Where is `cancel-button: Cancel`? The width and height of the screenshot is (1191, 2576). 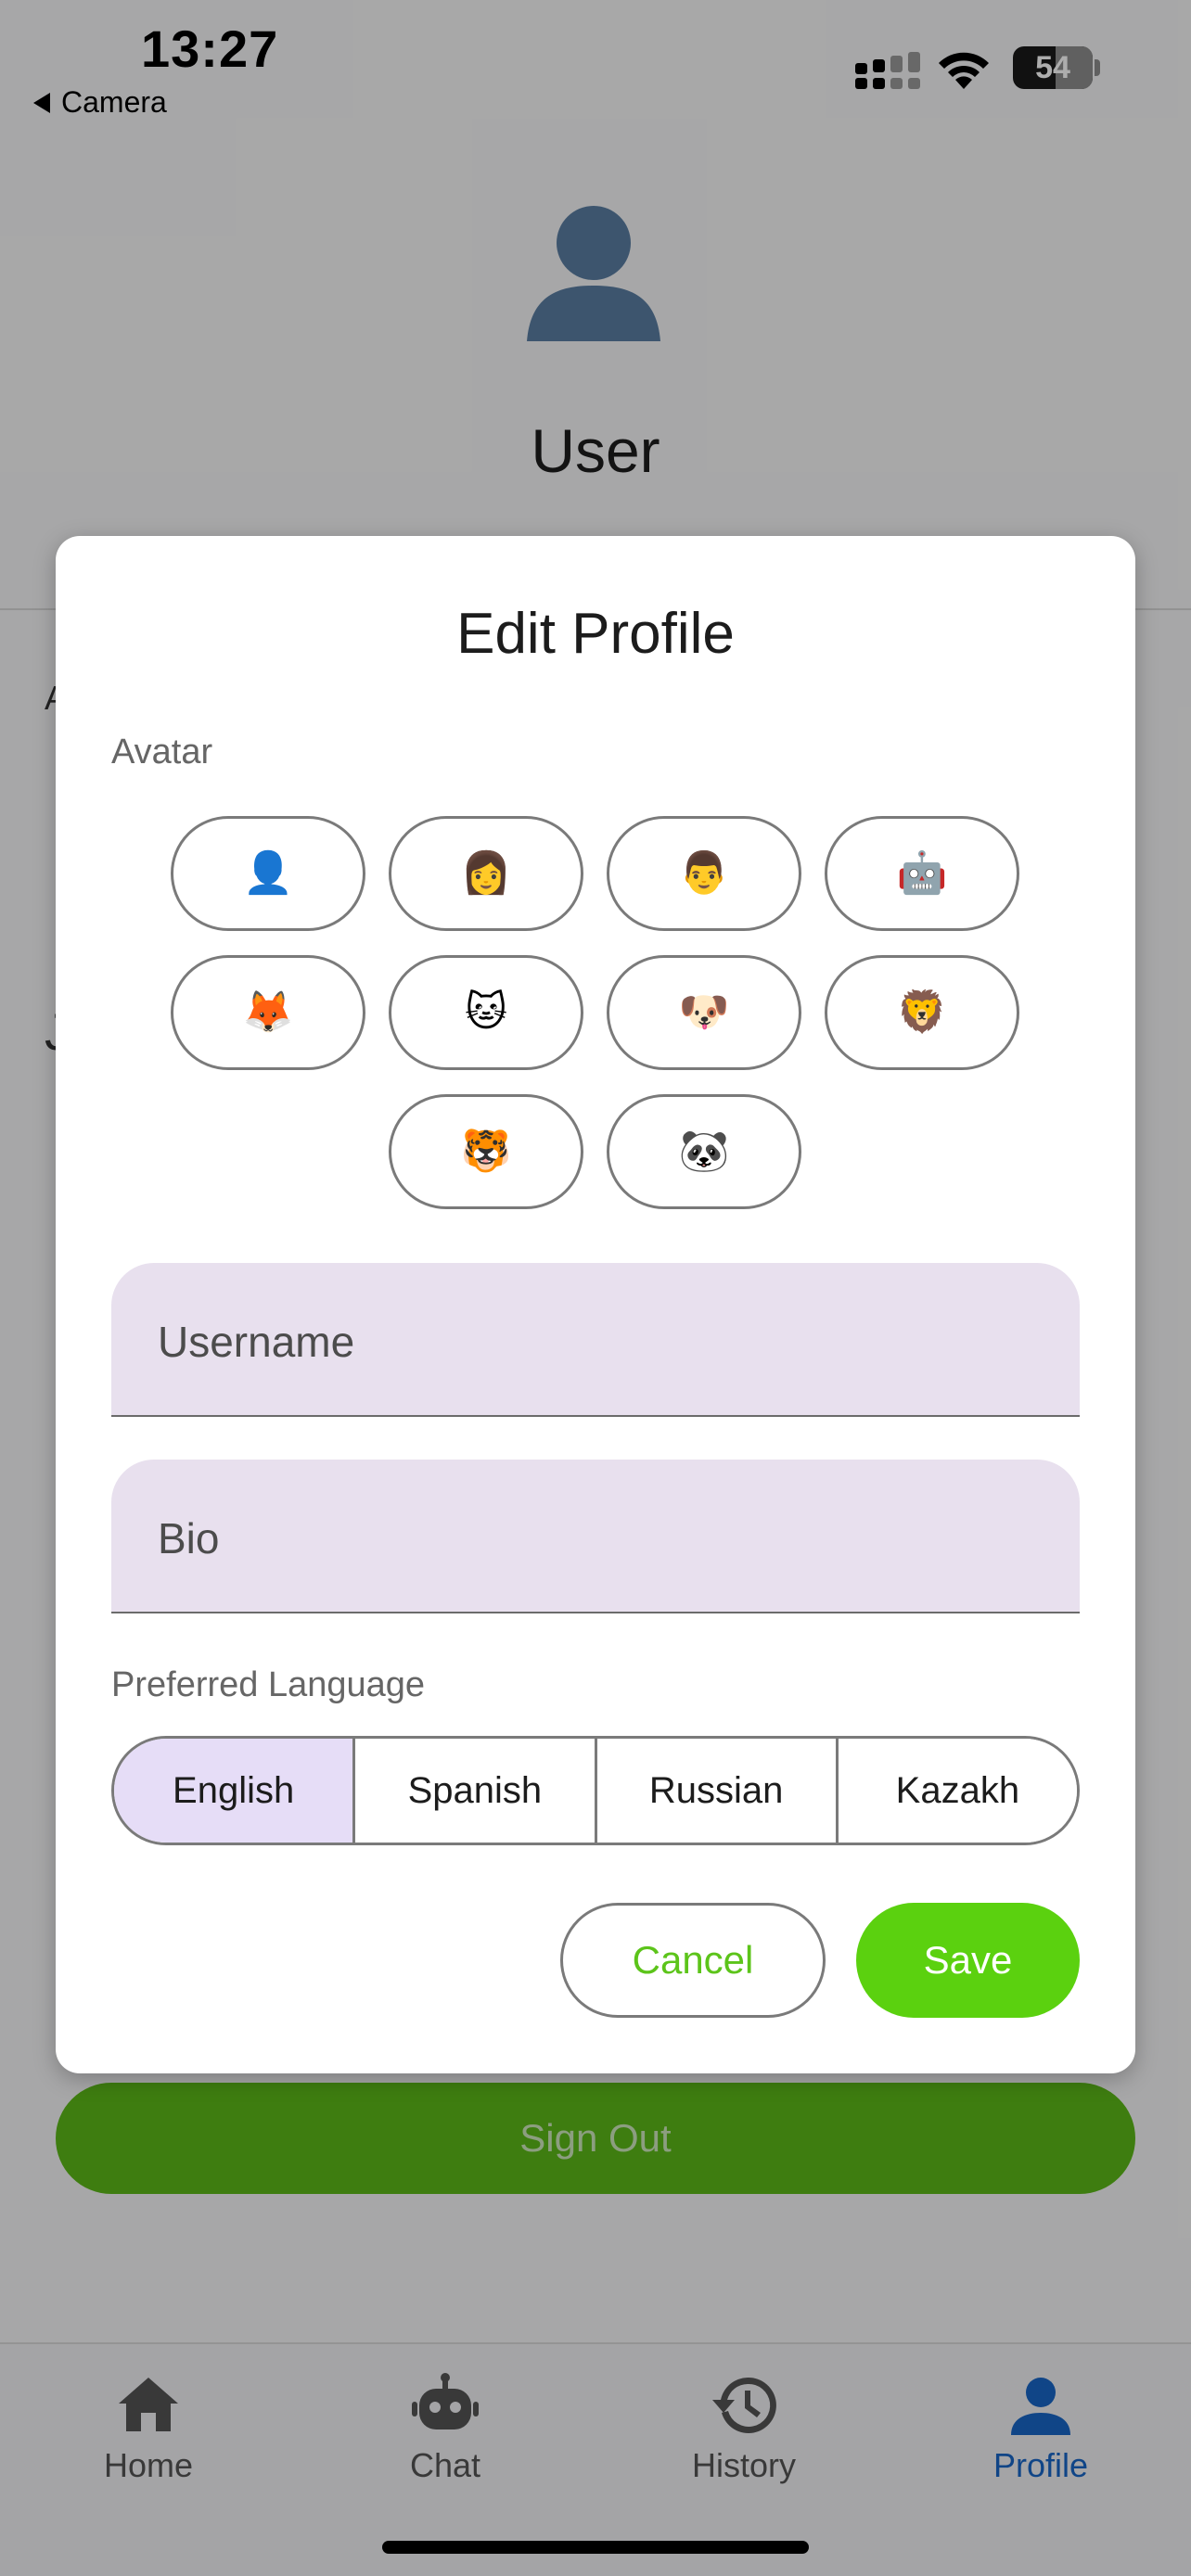 cancel-button: Cancel is located at coordinates (693, 1960).